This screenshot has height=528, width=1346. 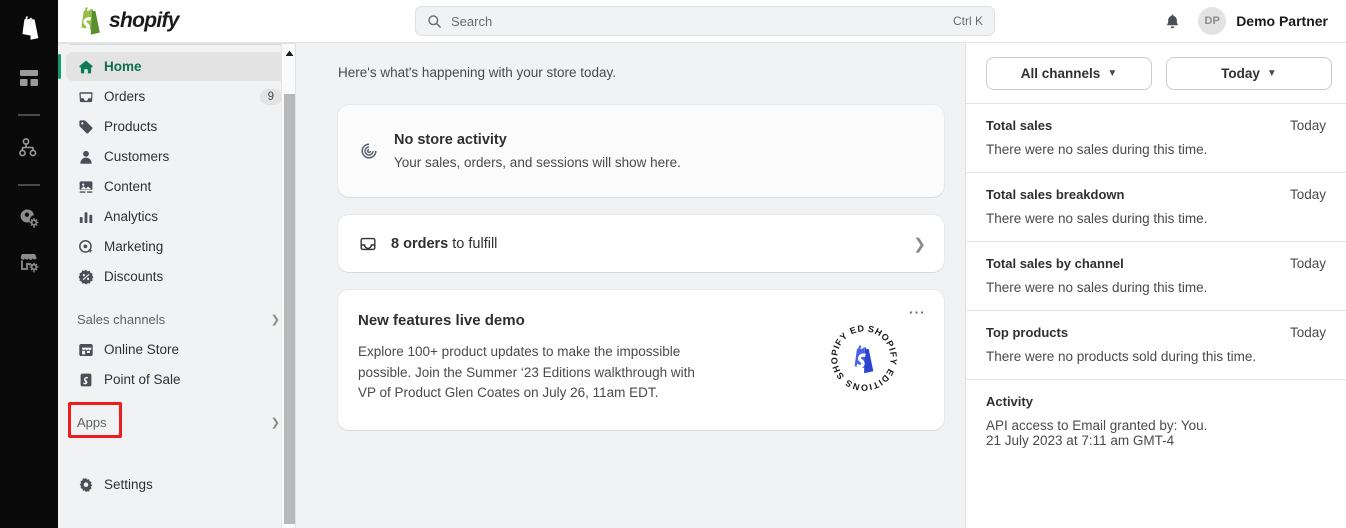 What do you see at coordinates (1055, 263) in the screenshot?
I see `insight-title: Total sales by channel` at bounding box center [1055, 263].